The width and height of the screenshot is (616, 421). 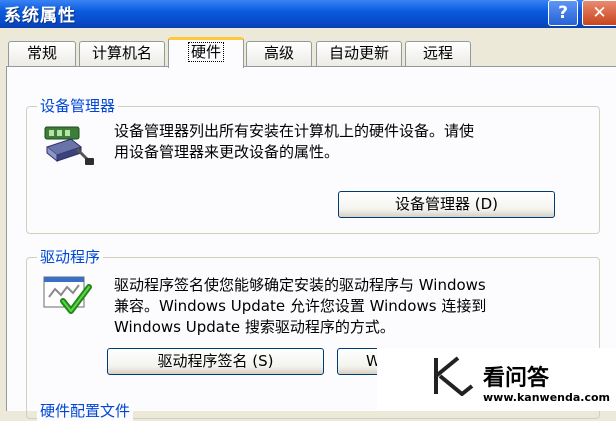 I want to click on close-button: ✕, so click(x=599, y=13).